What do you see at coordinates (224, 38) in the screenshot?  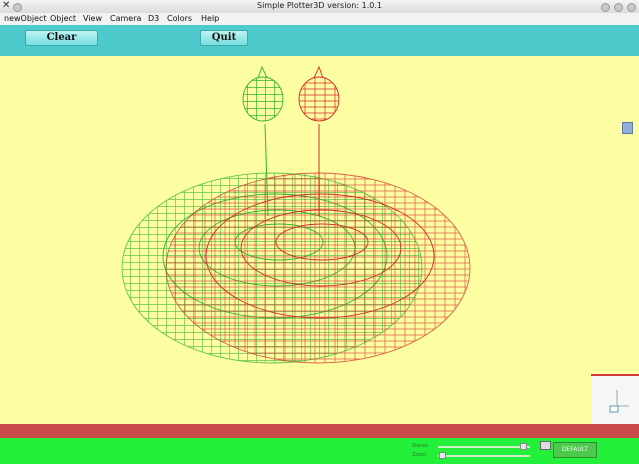 I see `quit-button: Quit` at bounding box center [224, 38].